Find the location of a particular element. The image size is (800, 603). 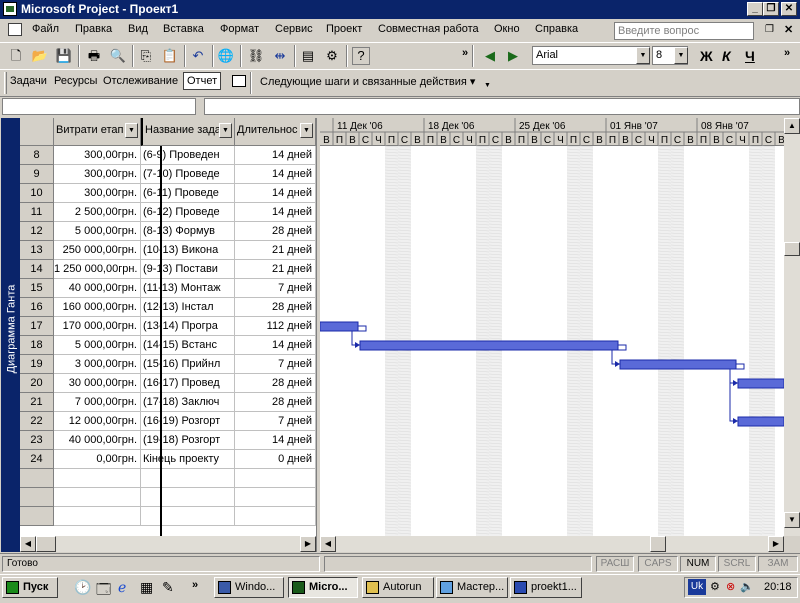

link-icon: ⛓ is located at coordinates (256, 56).